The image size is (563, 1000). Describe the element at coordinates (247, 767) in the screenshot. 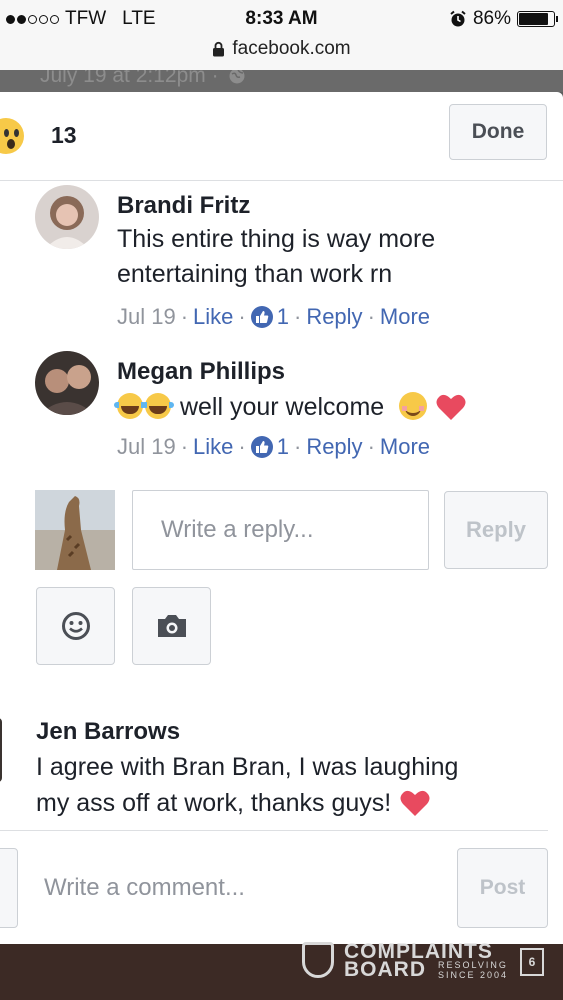

I see `comment-text-line-1: I agree with Bran Bran, I was laughing` at that location.